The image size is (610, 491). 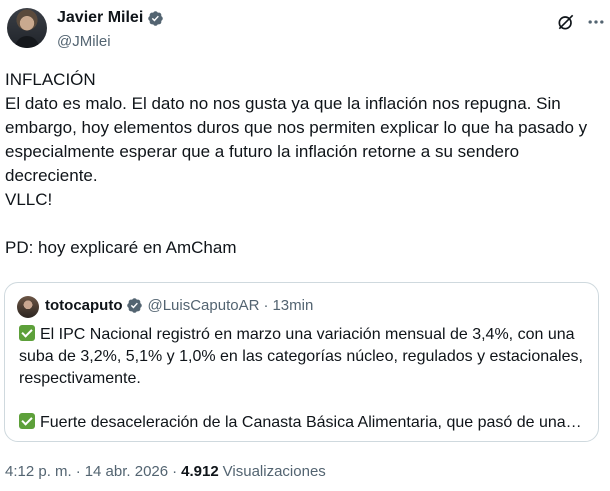 What do you see at coordinates (274, 471) in the screenshot?
I see `views-label: Visualizaciones` at bounding box center [274, 471].